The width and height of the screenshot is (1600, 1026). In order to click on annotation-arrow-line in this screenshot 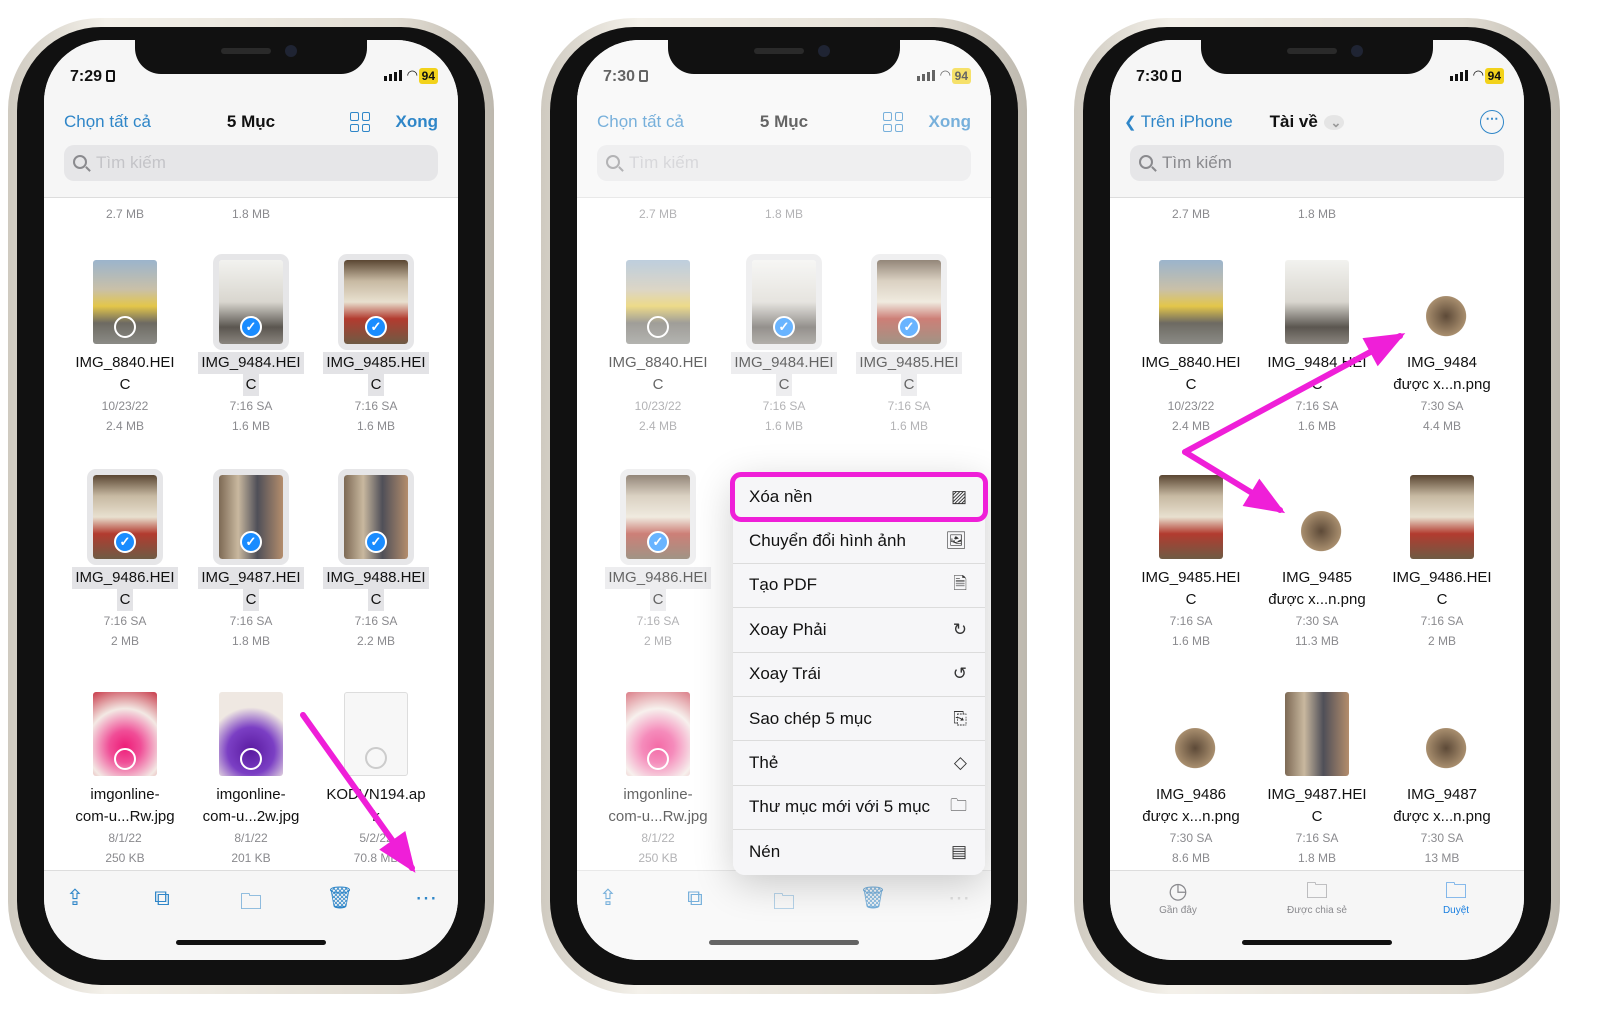, I will do `click(1292, 394)`.